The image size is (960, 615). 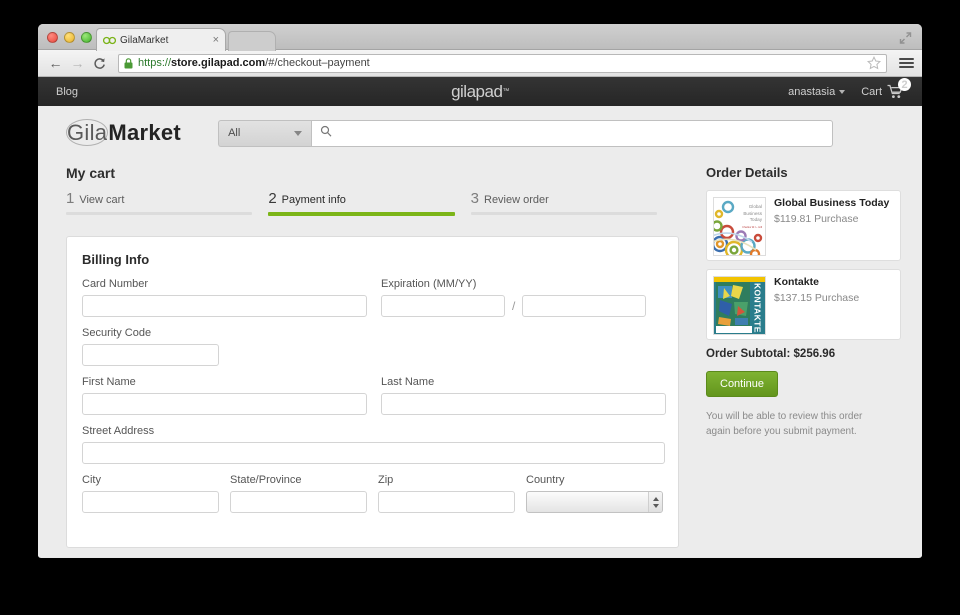 I want to click on order-item-price: $119.81 Purchase, so click(x=816, y=219).